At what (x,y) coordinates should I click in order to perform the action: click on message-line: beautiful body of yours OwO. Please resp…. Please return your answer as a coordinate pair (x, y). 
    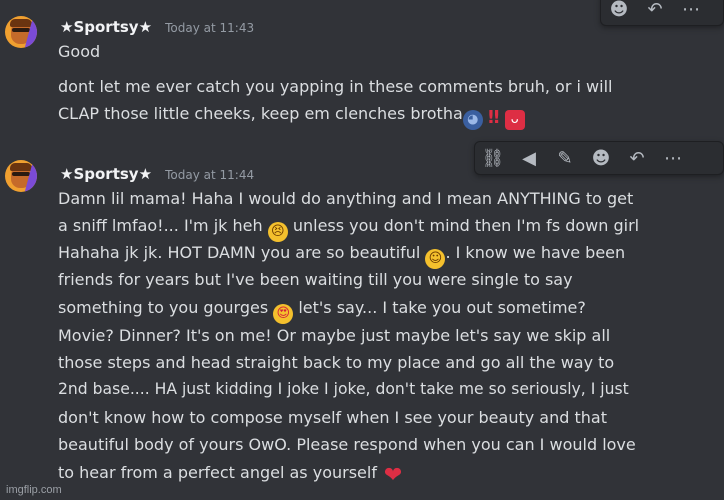
    Looking at the image, I should click on (347, 444).